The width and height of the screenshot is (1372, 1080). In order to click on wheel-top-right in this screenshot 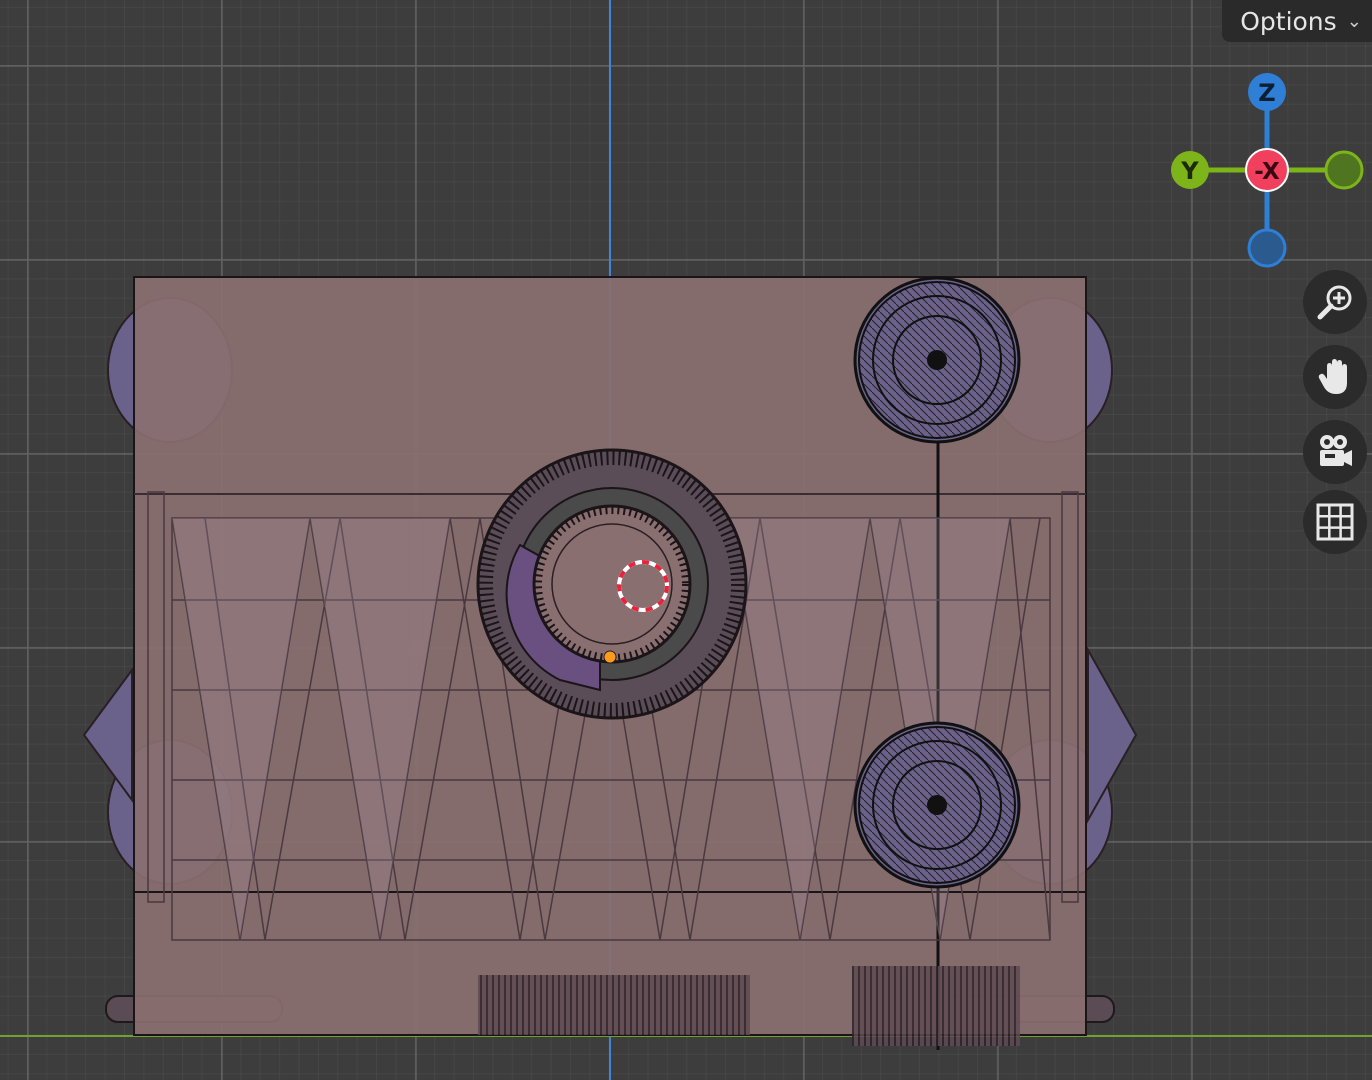, I will do `click(937, 360)`.